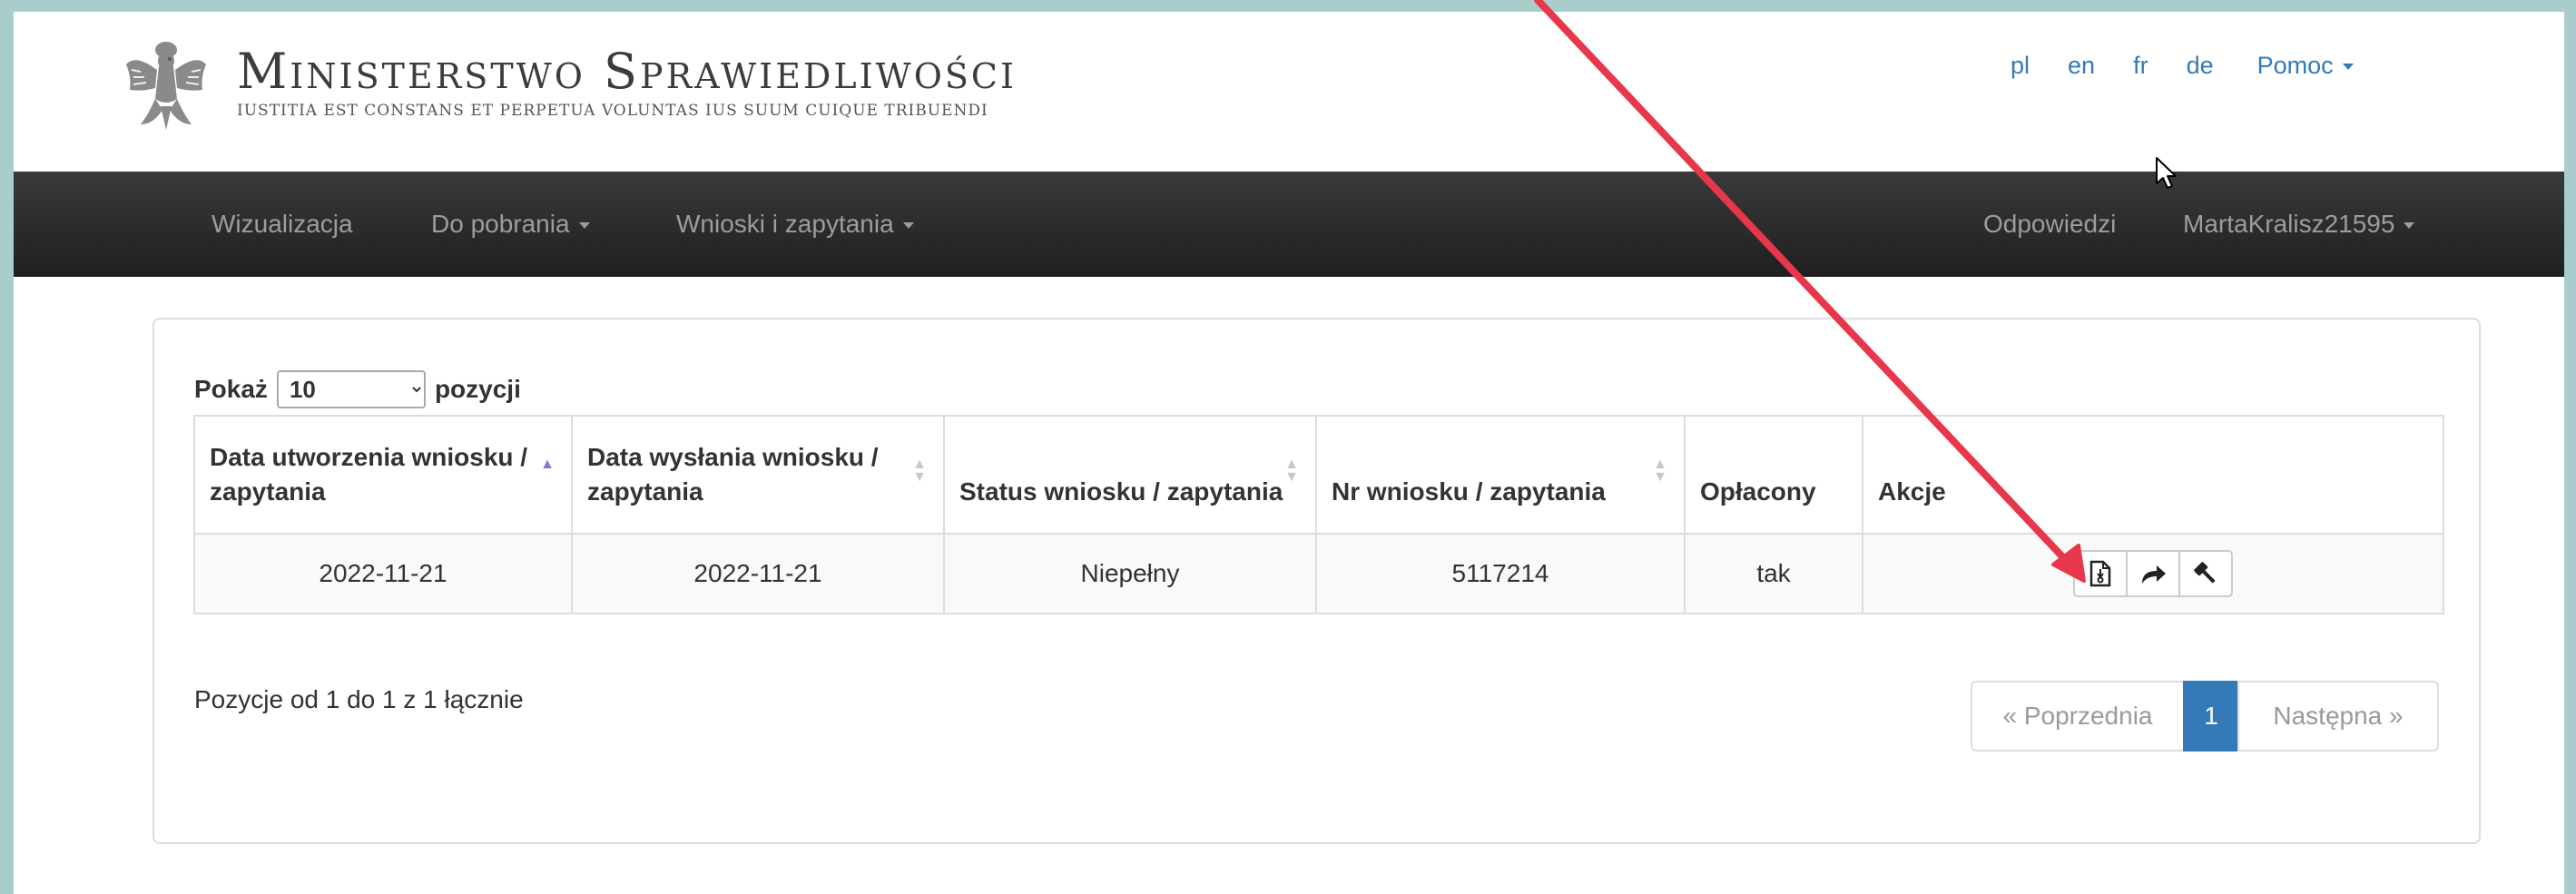  What do you see at coordinates (2289, 224) in the screenshot?
I see `username: MartaKralisz21595` at bounding box center [2289, 224].